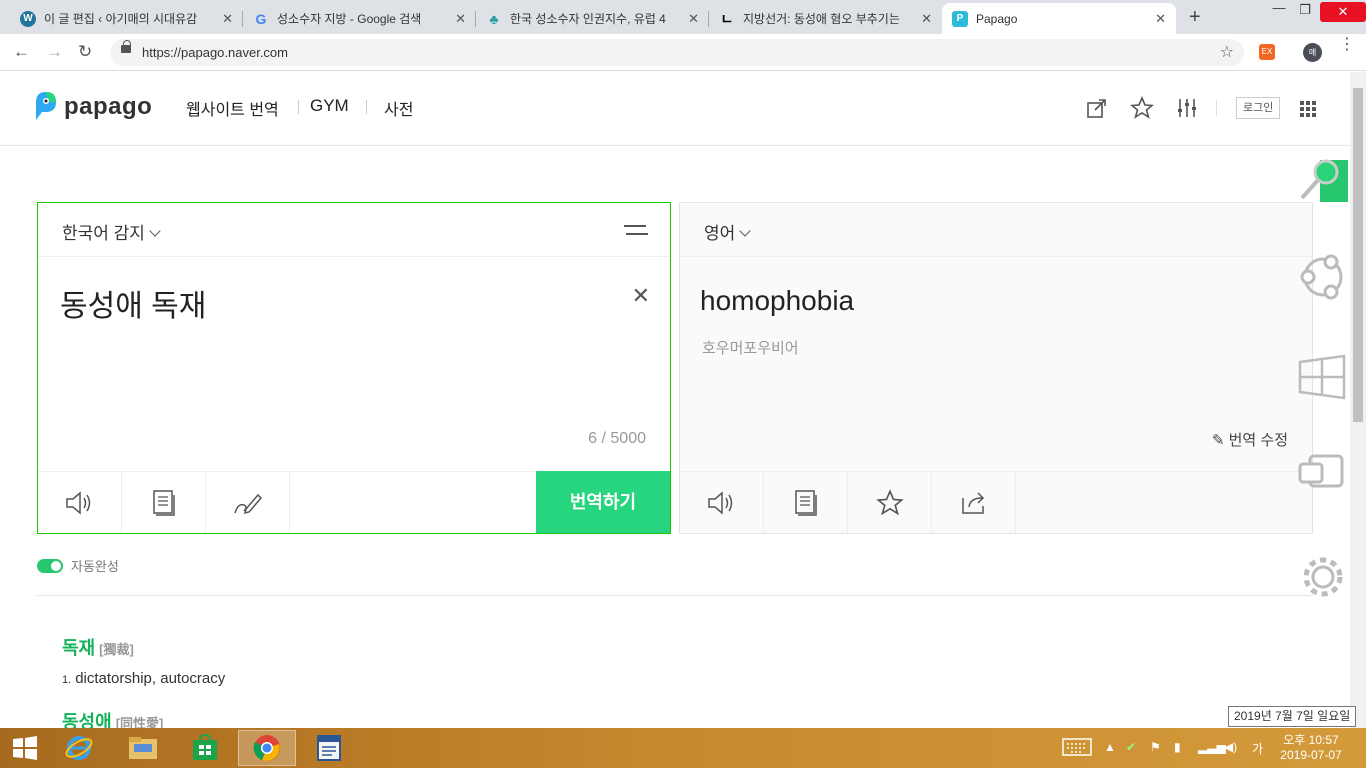 The height and width of the screenshot is (768, 1366). What do you see at coordinates (298, 107) in the screenshot?
I see `nav-divider` at bounding box center [298, 107].